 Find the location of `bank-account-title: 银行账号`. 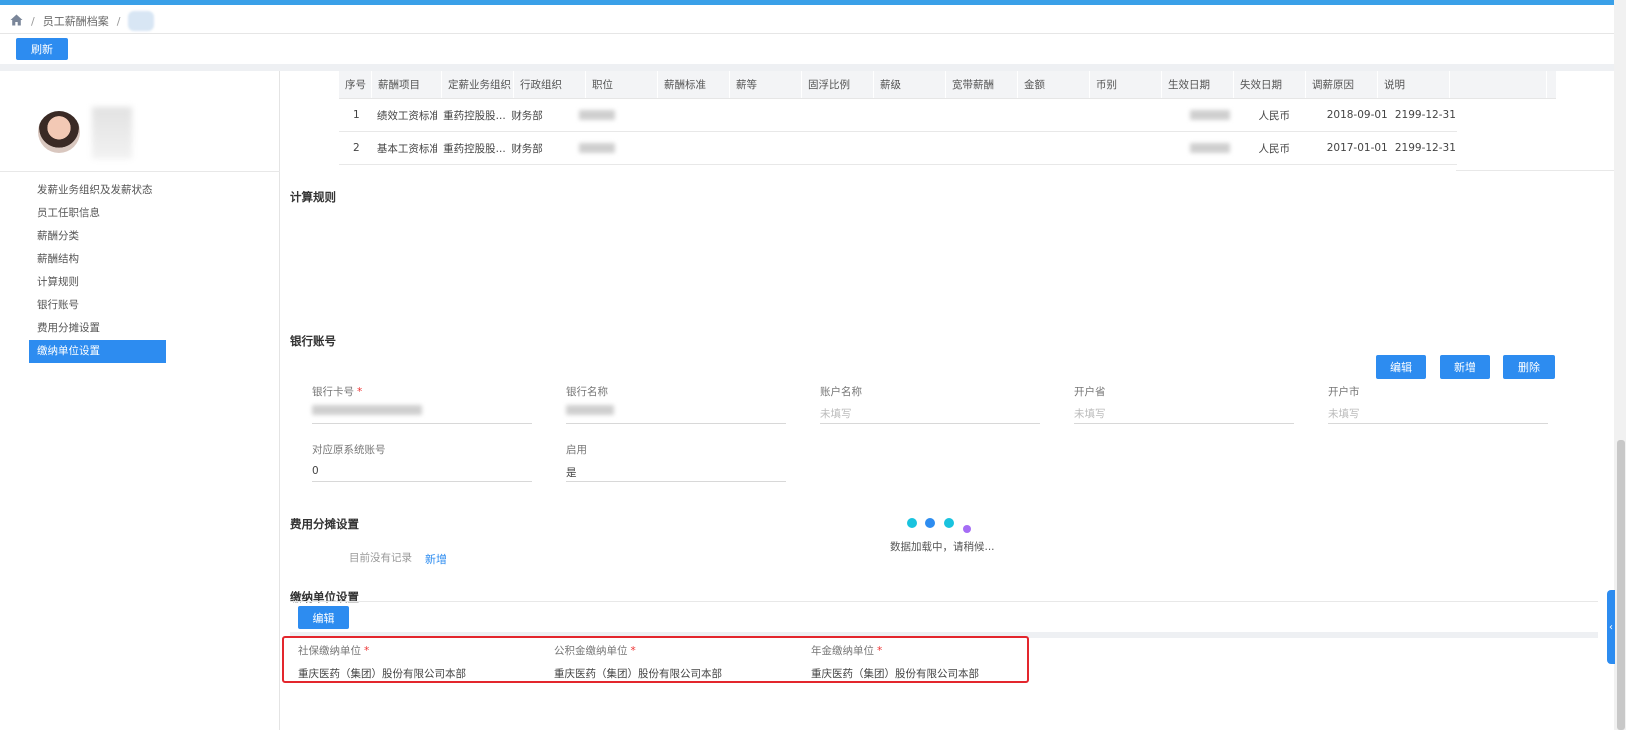

bank-account-title: 银行账号 is located at coordinates (313, 341).